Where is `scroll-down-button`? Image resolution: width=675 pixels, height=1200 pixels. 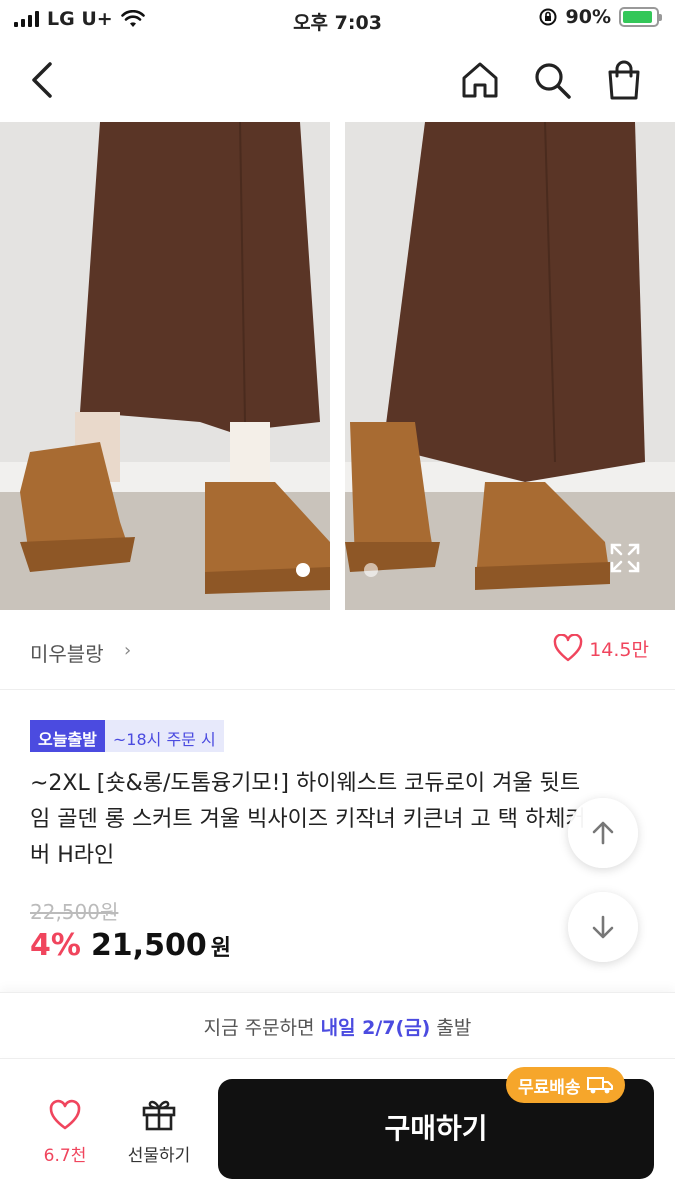 scroll-down-button is located at coordinates (603, 927).